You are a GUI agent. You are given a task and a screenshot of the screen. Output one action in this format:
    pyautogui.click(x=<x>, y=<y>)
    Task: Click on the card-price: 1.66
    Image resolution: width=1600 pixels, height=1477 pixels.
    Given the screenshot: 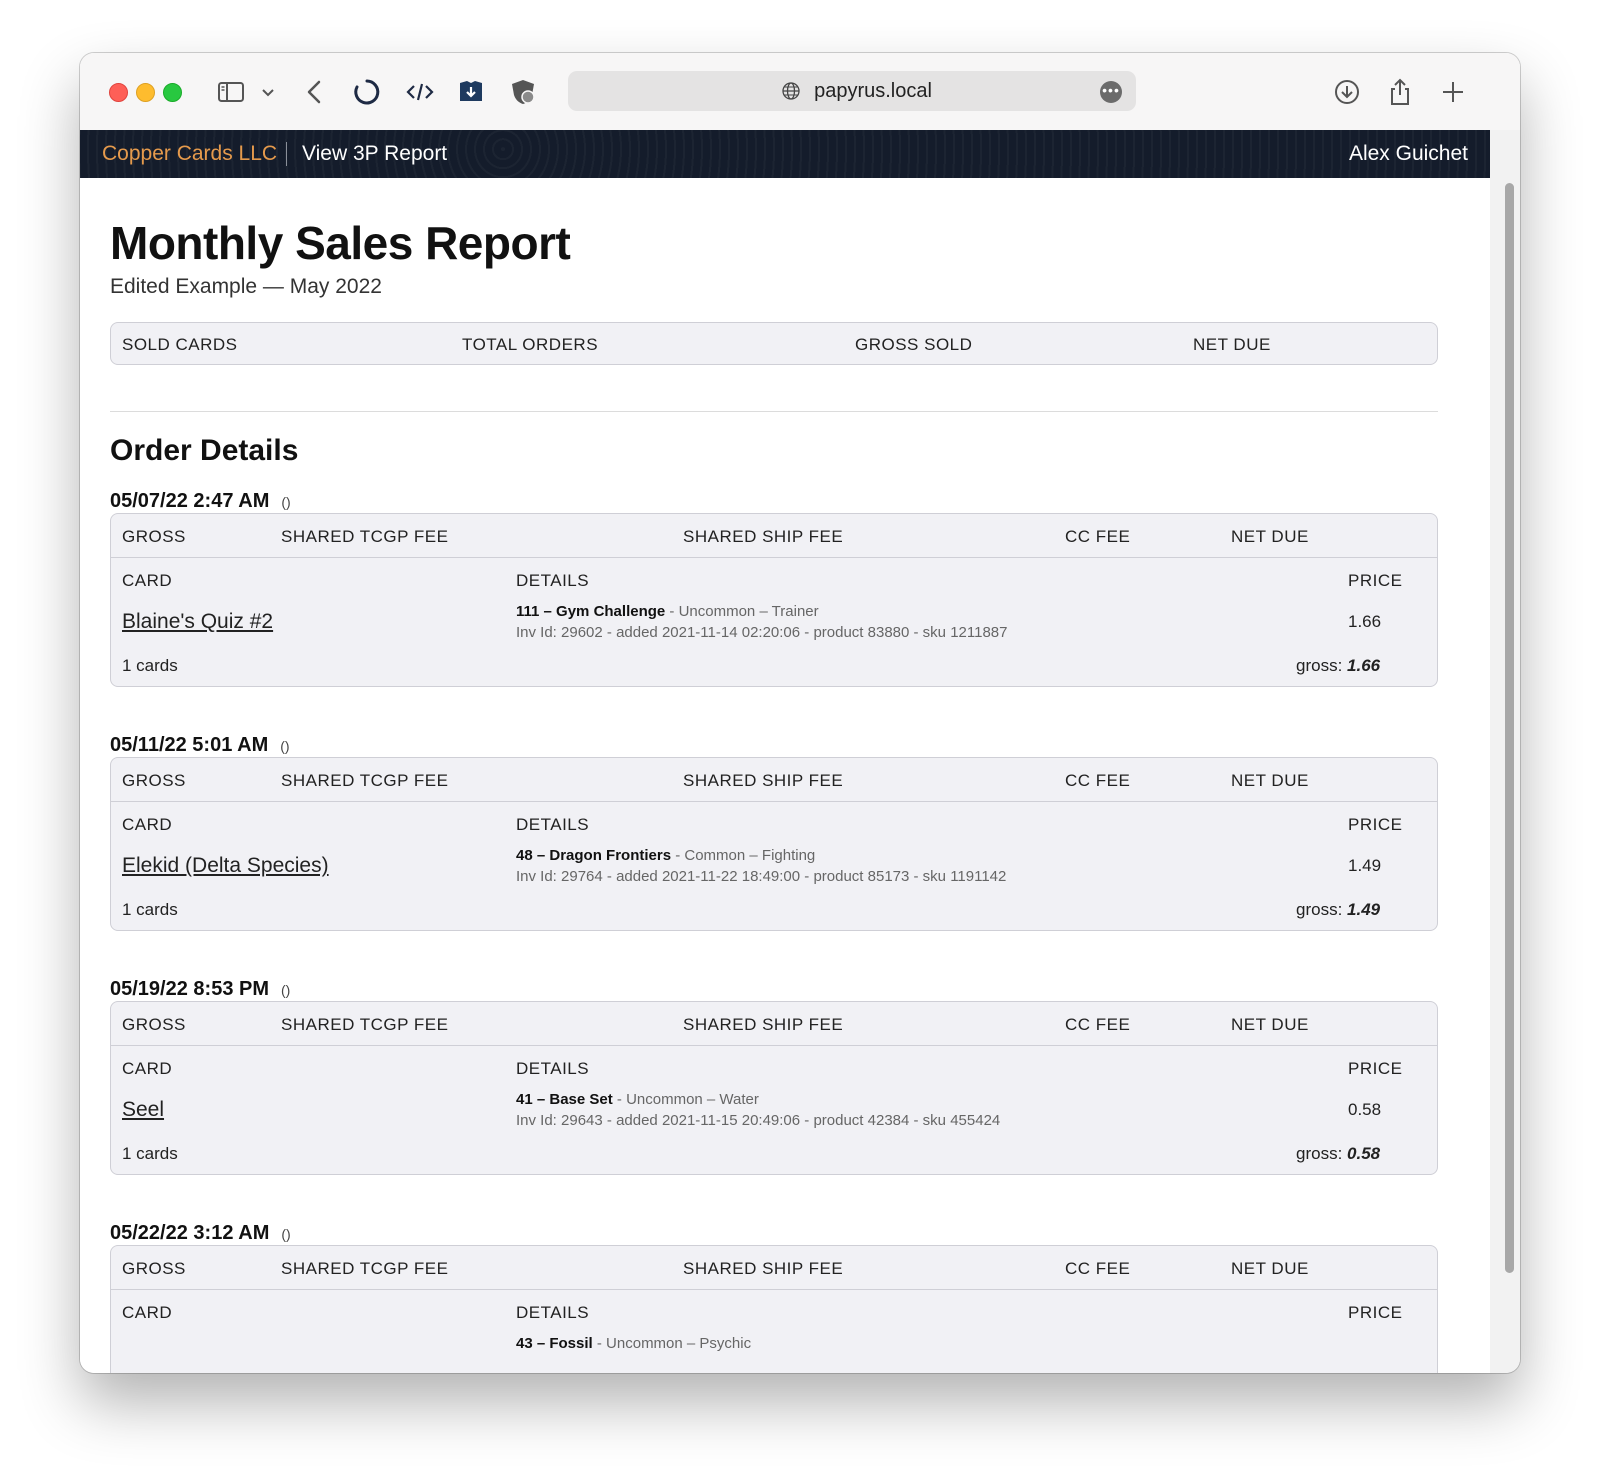 What is the action you would take?
    pyautogui.click(x=1365, y=621)
    